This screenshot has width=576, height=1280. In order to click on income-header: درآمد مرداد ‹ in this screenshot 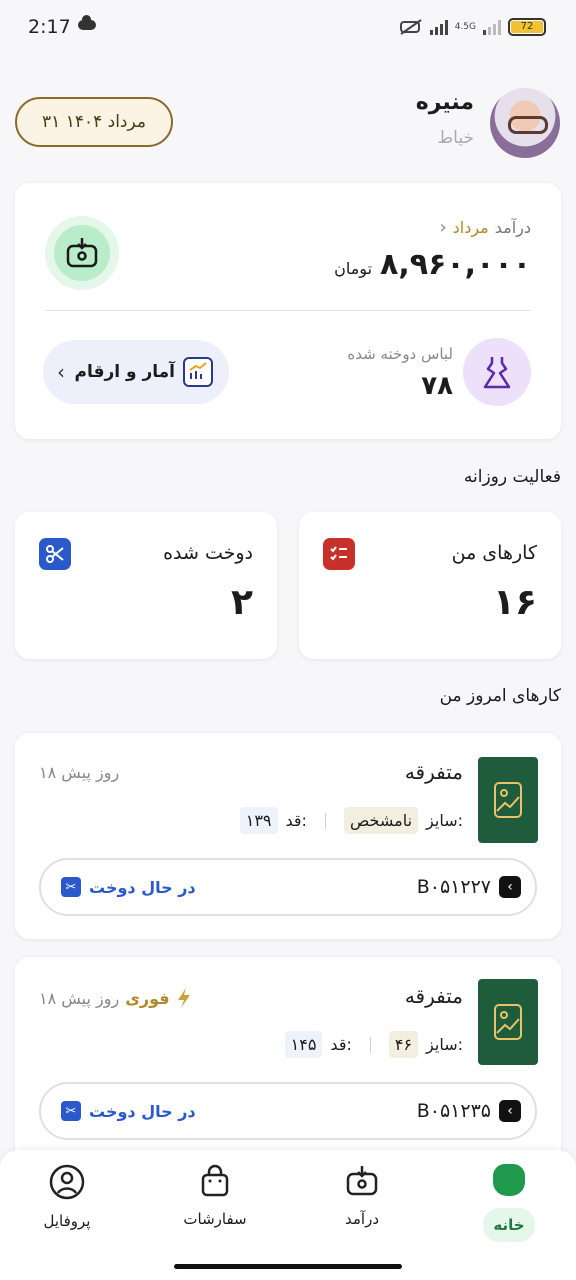, I will do `click(485, 227)`.